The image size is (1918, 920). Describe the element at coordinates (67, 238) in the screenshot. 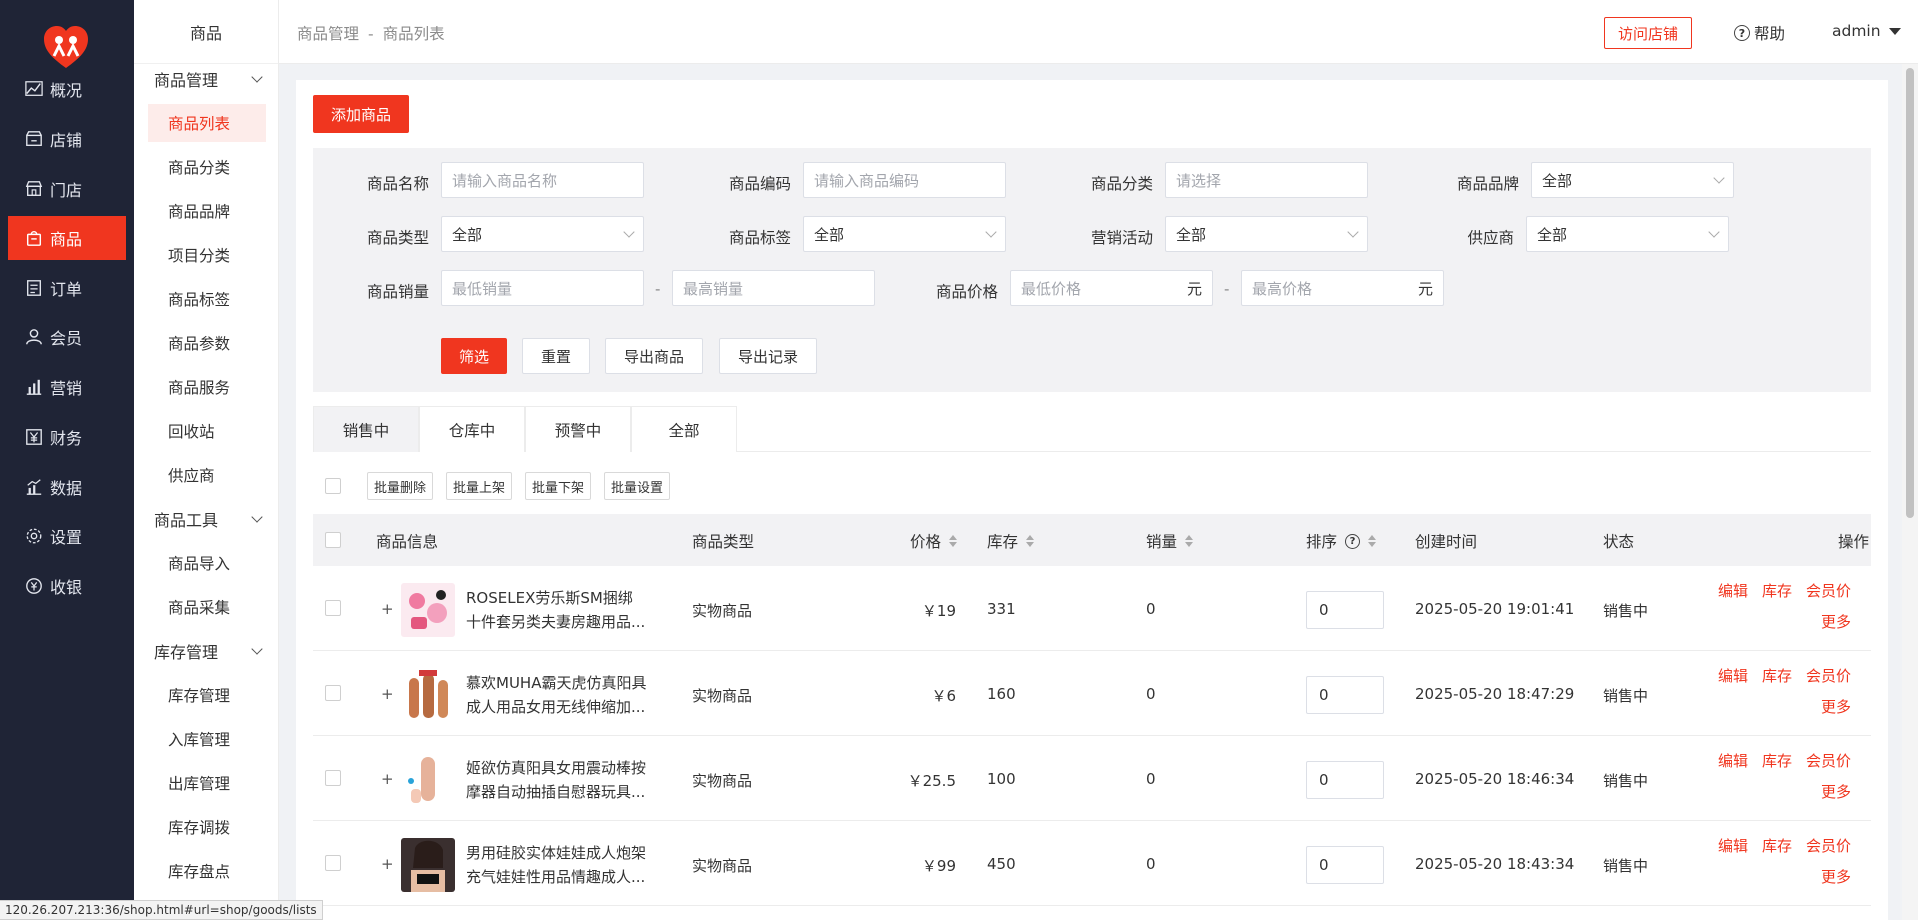

I see `nav-item-3: 商品` at that location.